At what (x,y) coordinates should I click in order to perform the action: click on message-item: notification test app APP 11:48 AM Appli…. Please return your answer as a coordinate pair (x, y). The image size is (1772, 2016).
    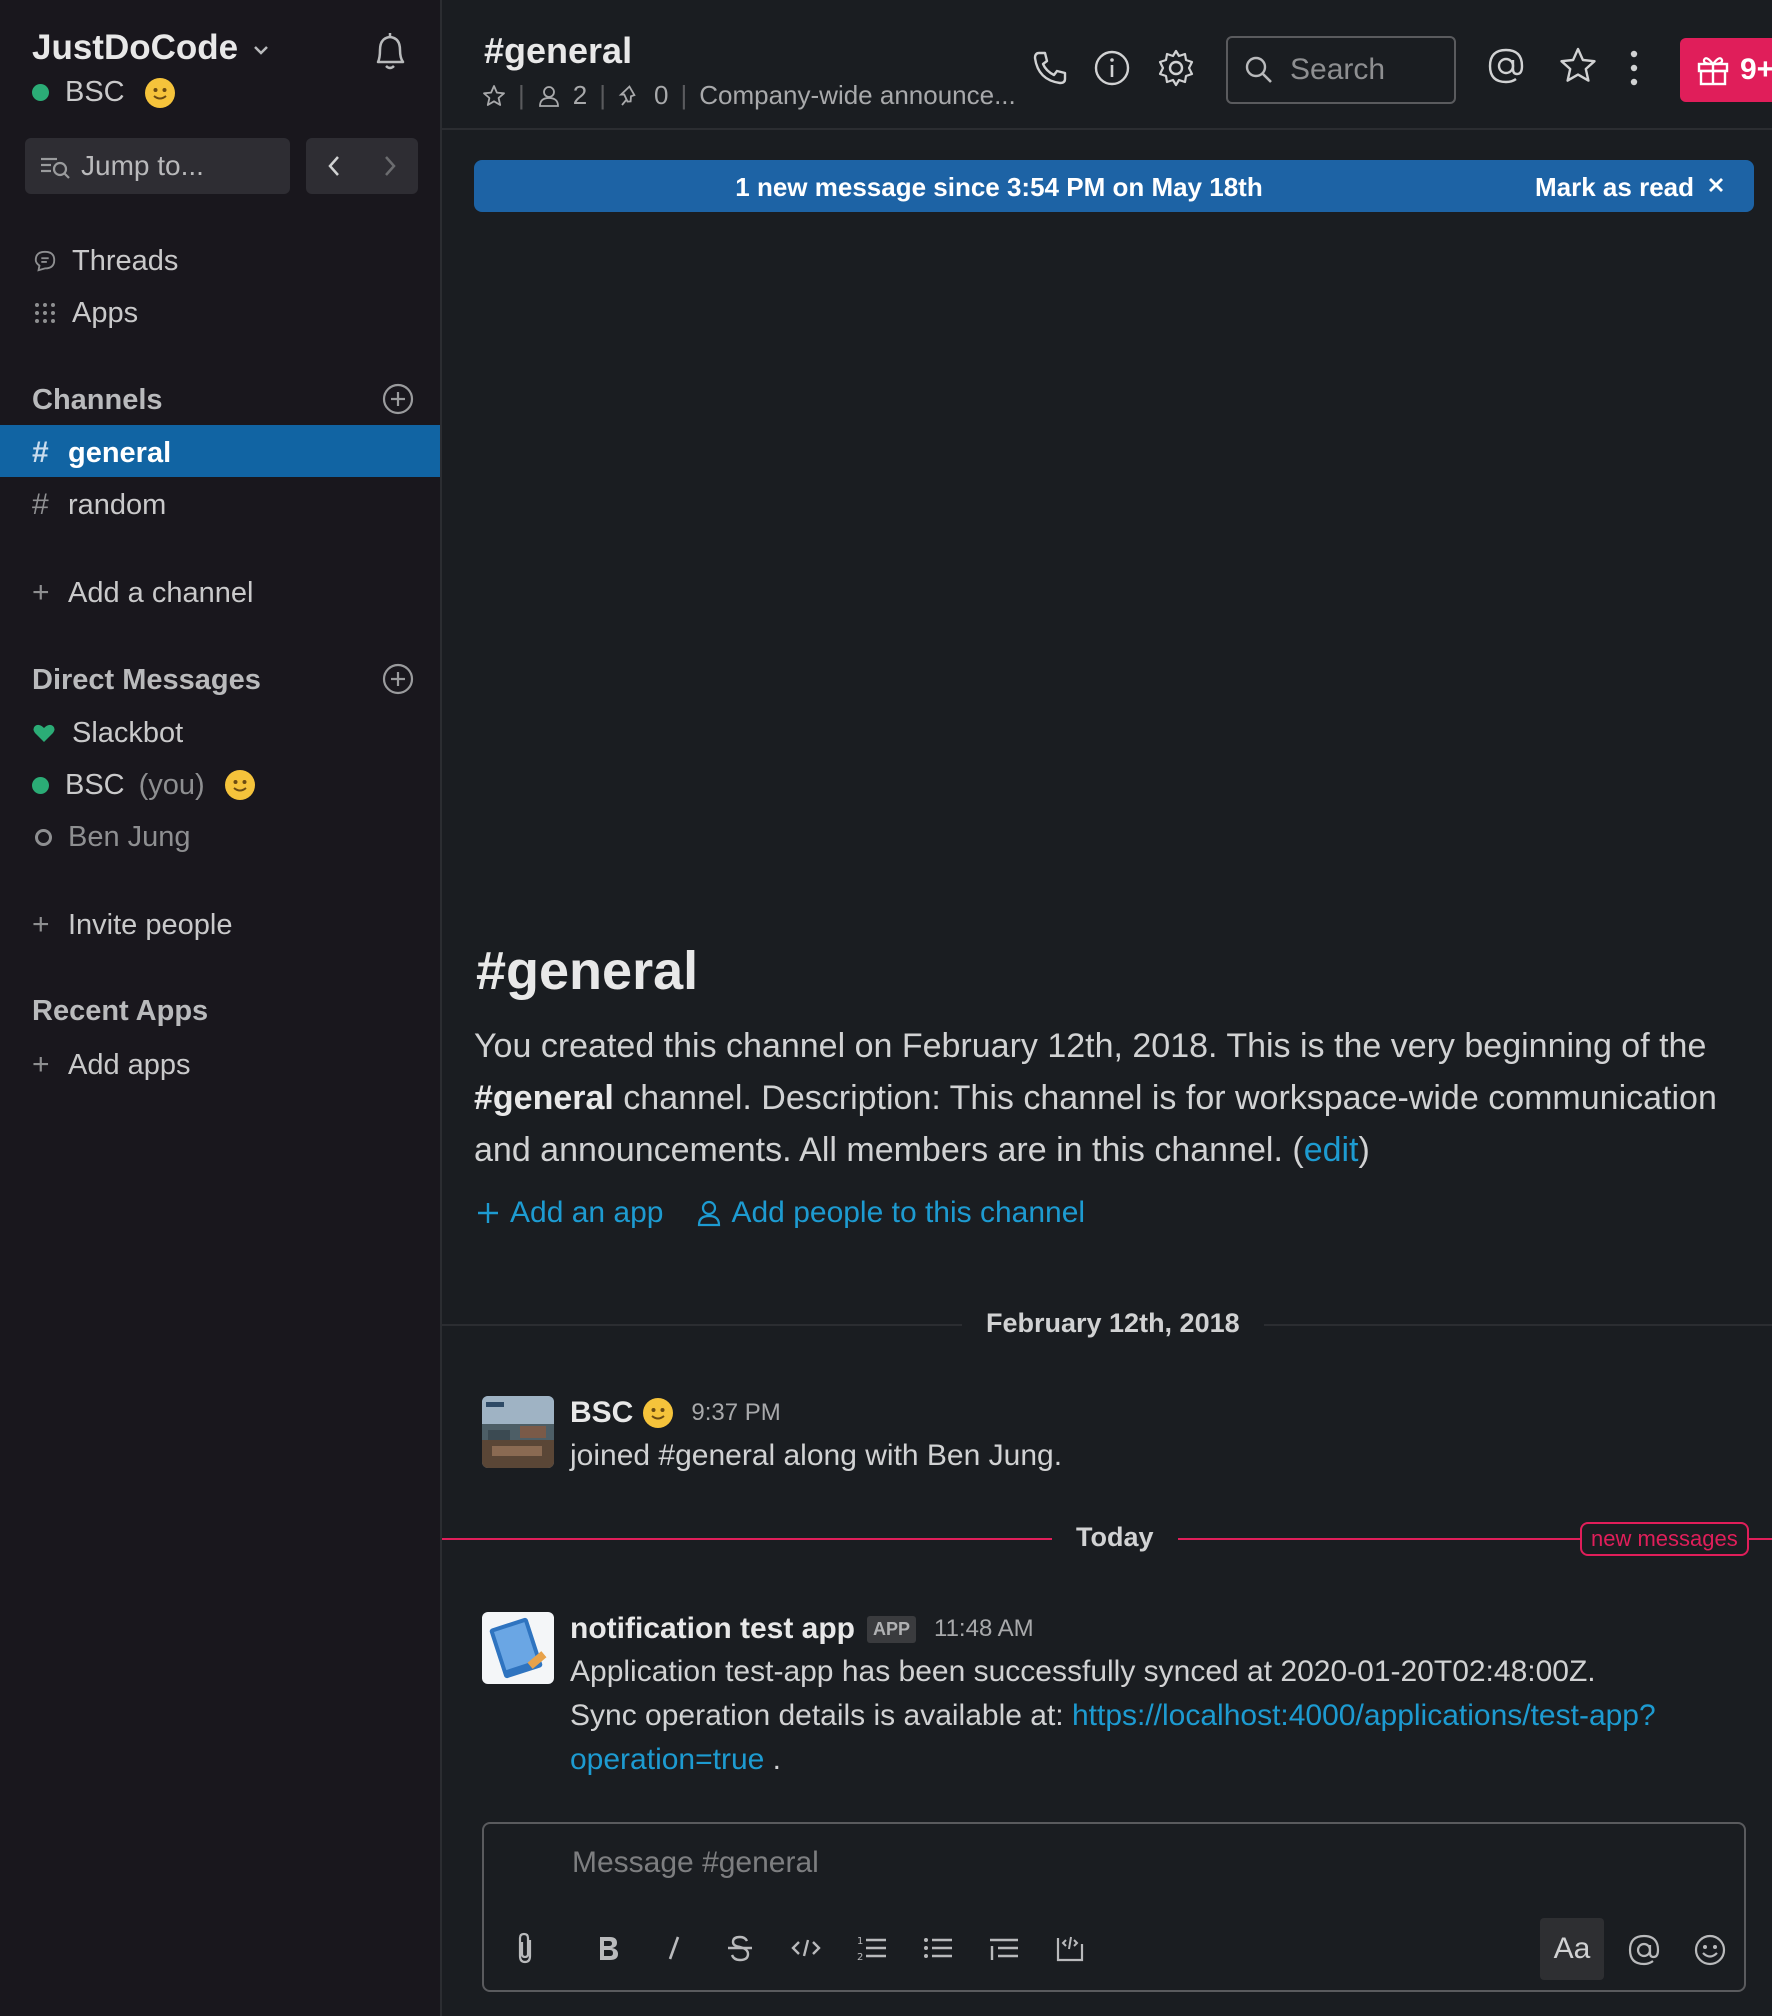
    Looking at the image, I should click on (1069, 1694).